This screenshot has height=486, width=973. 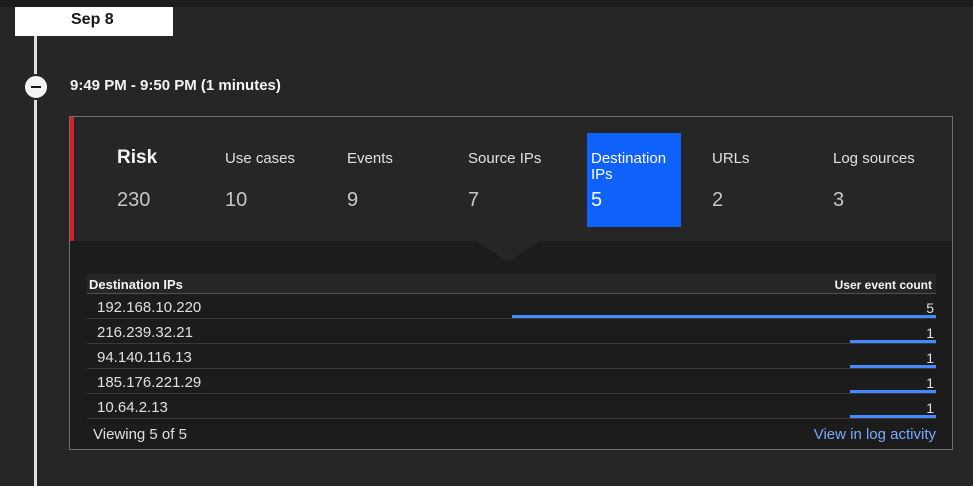 I want to click on metric-label: Destination IPs, so click(x=629, y=166).